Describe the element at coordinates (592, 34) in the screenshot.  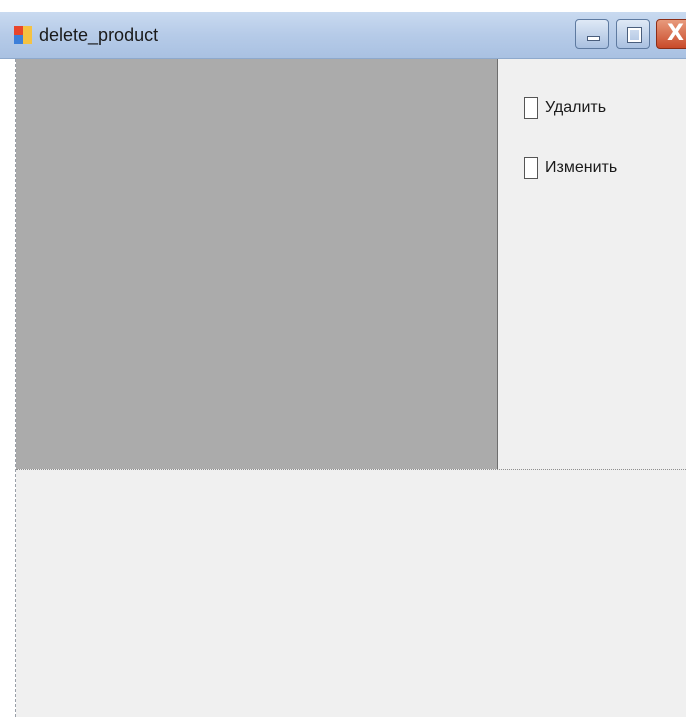
I see `minimize-button` at that location.